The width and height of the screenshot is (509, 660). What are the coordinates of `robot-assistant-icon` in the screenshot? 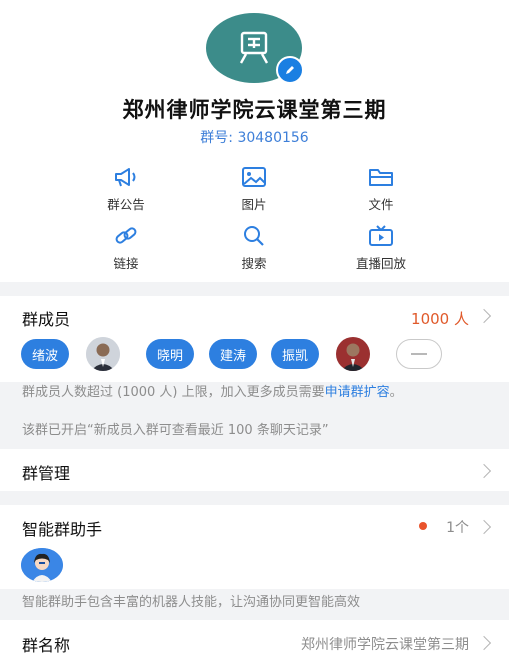 It's located at (42, 565).